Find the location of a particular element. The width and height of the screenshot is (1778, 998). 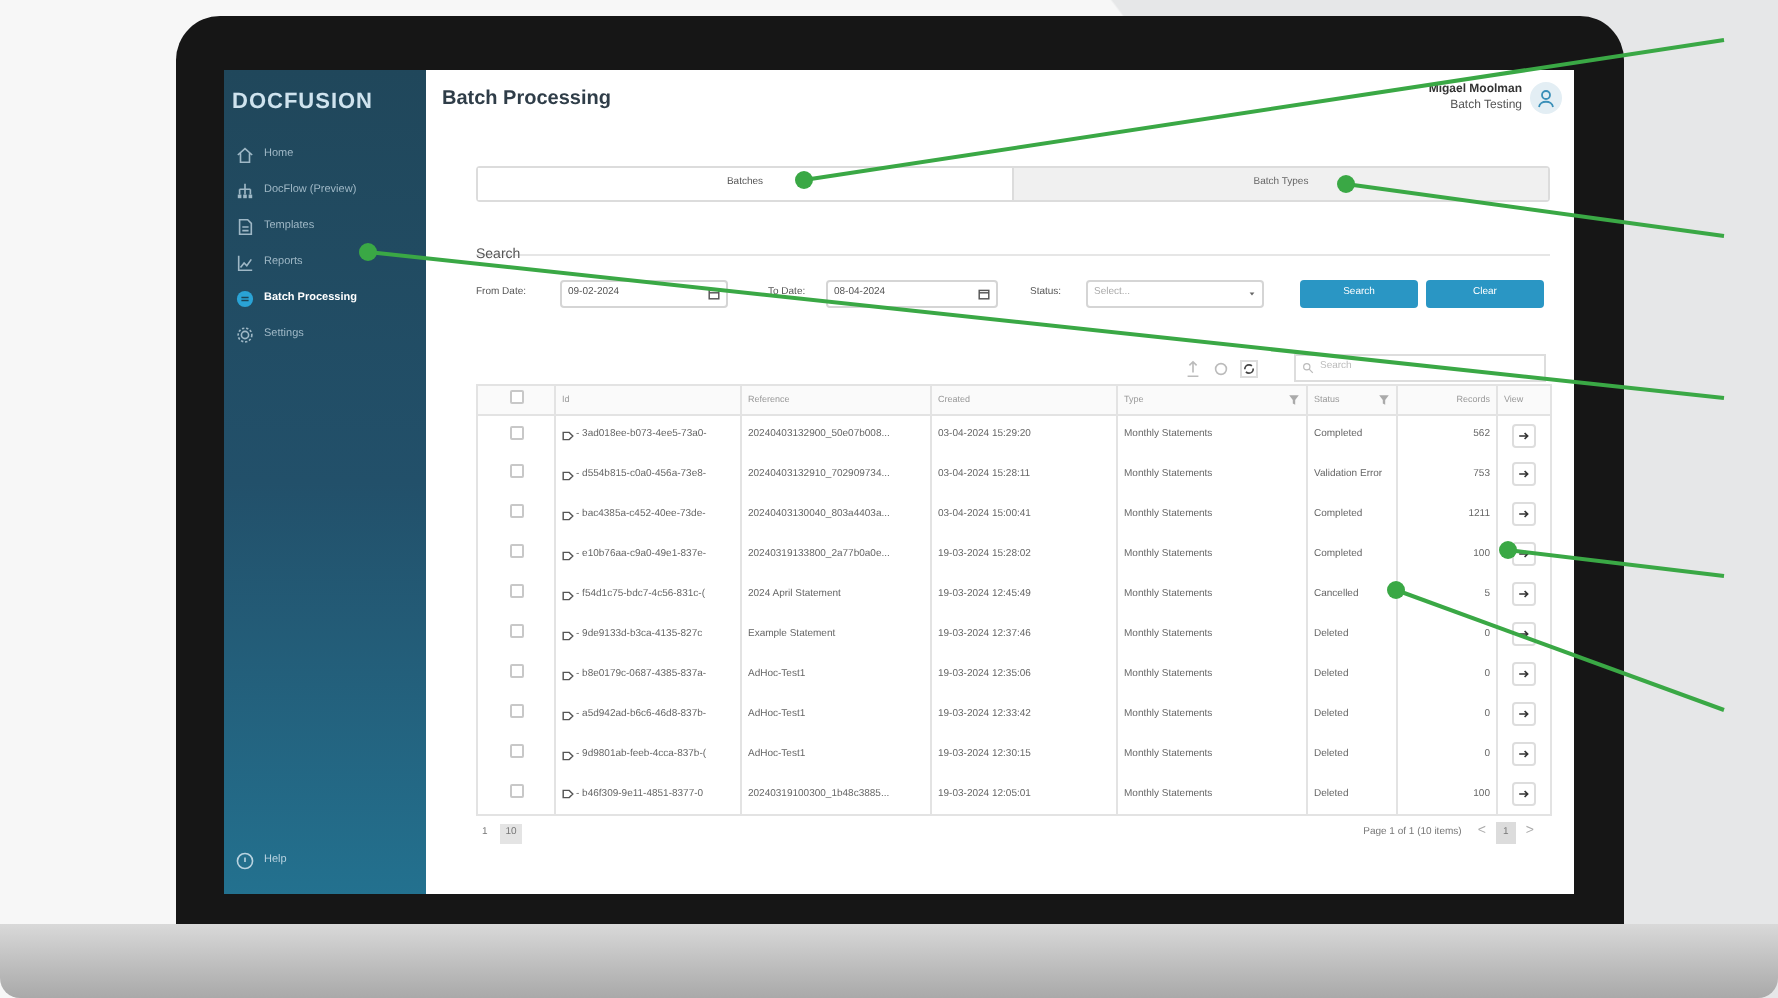

caret-icon is located at coordinates (1252, 294).